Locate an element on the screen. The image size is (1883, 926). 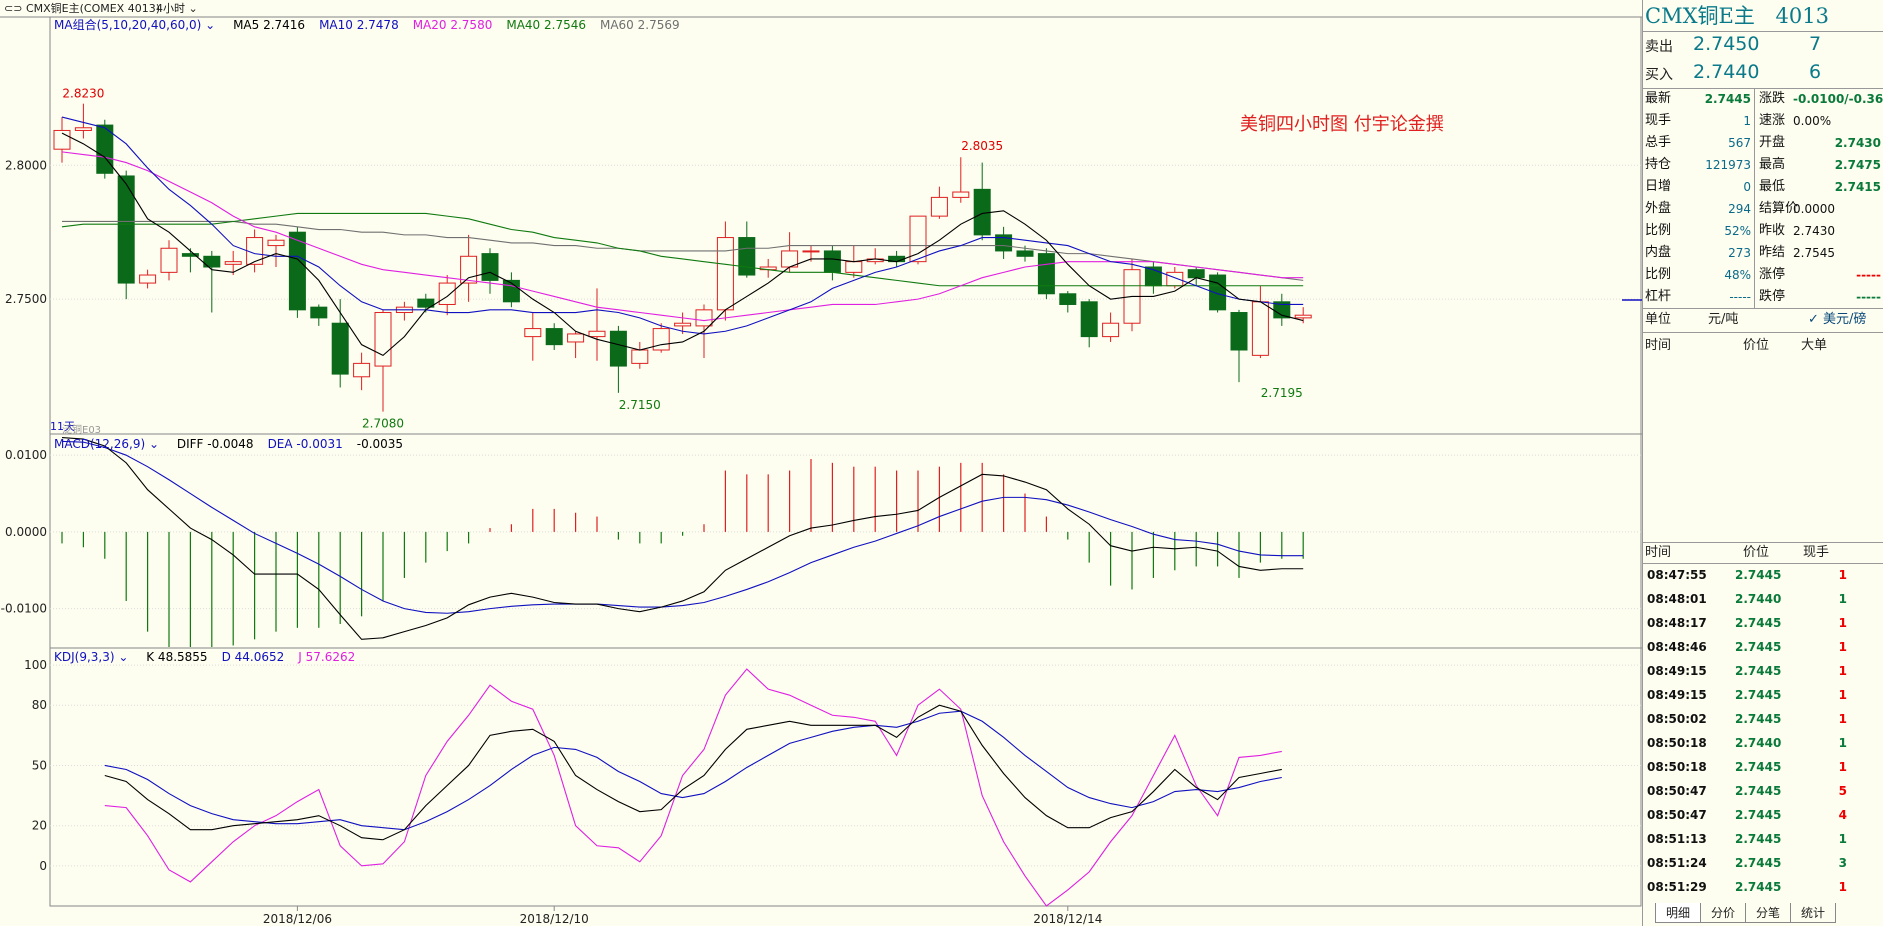
tick-row: 08:47:55 2.7445 1 is located at coordinates (1763, 575).